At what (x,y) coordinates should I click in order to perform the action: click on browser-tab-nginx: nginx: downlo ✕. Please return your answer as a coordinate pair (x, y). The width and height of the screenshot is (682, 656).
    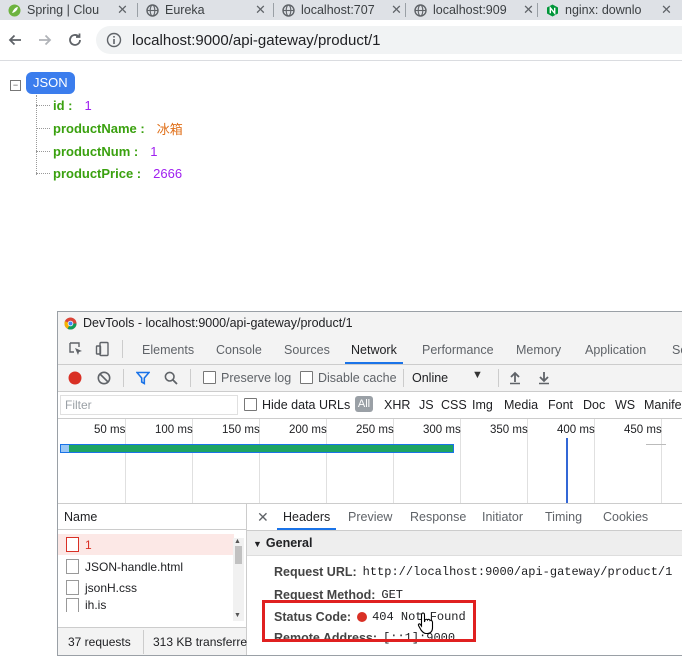
    Looking at the image, I should click on (610, 10).